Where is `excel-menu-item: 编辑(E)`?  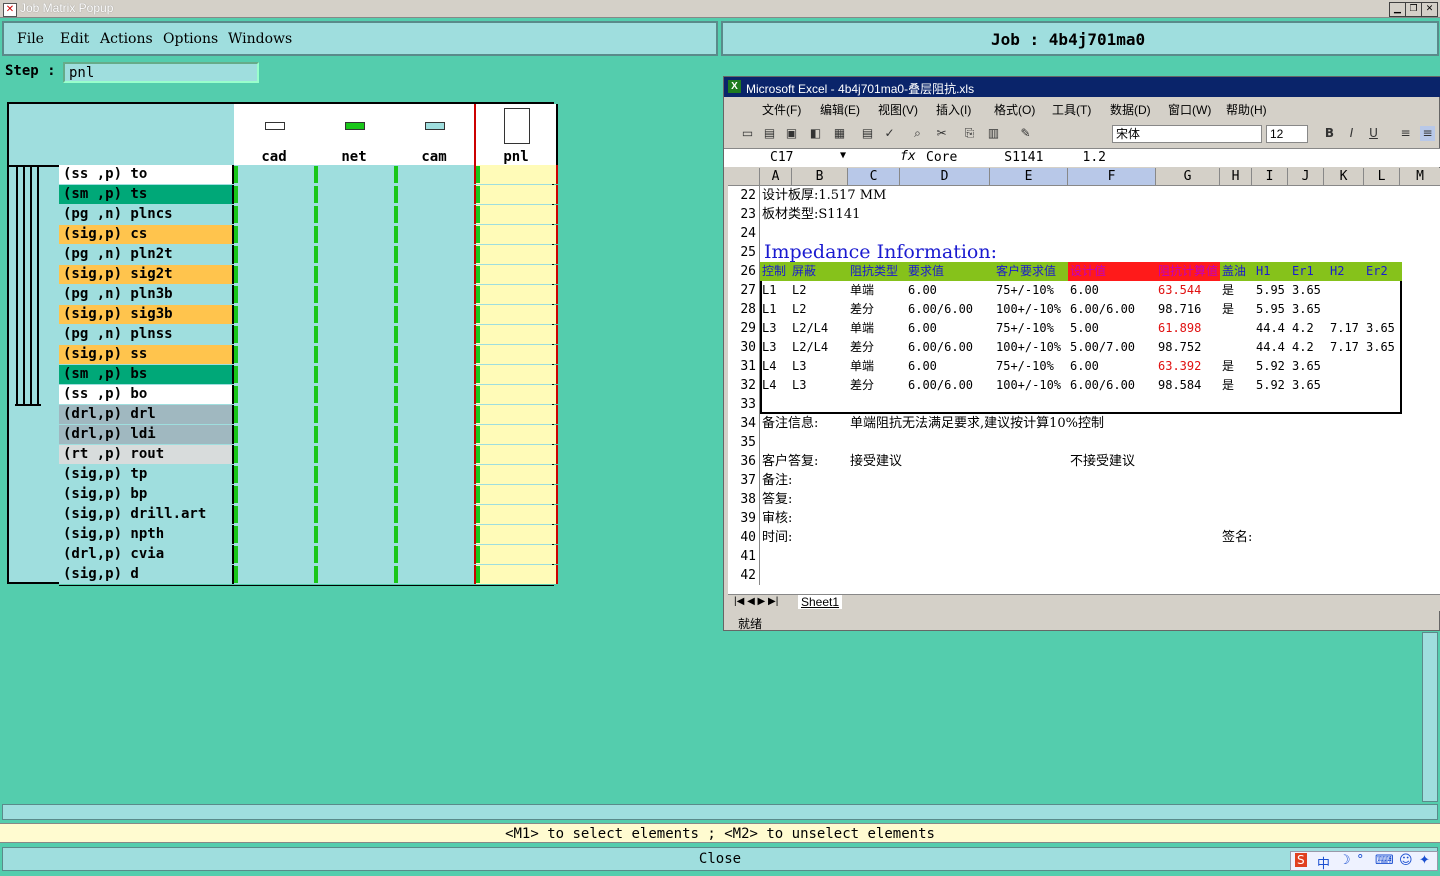 excel-menu-item: 编辑(E) is located at coordinates (840, 109).